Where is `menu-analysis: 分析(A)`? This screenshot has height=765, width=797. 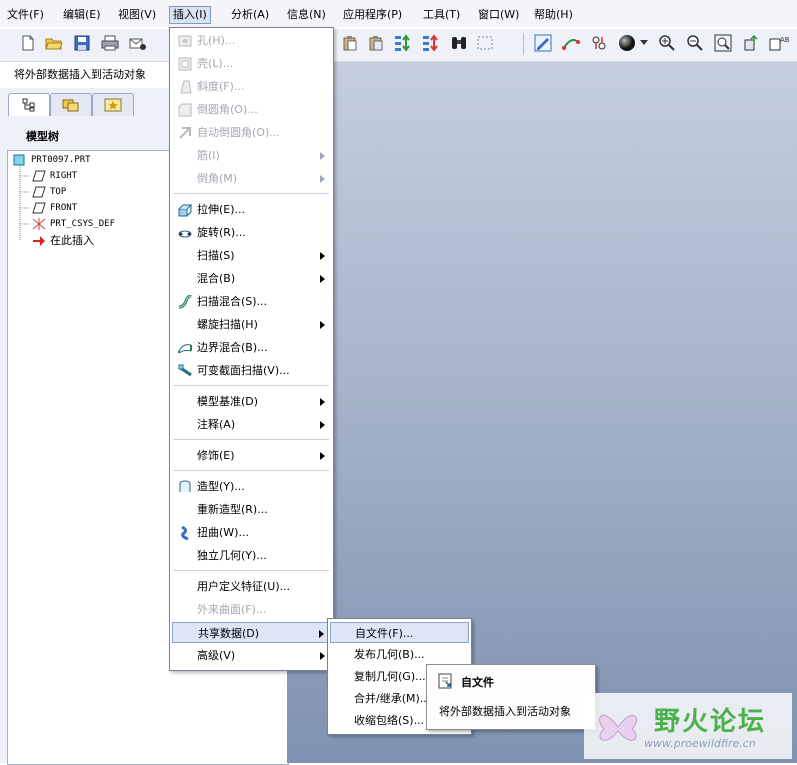 menu-analysis: 分析(A) is located at coordinates (250, 15).